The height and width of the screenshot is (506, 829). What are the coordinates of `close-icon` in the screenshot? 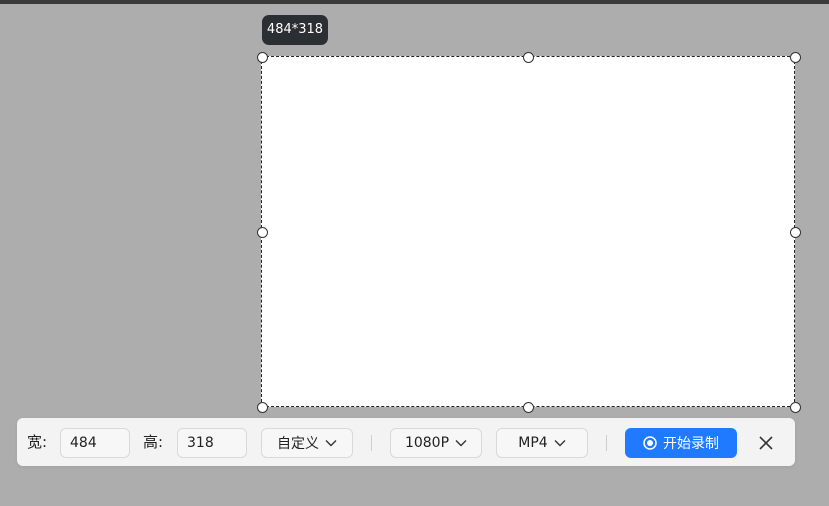 It's located at (766, 443).